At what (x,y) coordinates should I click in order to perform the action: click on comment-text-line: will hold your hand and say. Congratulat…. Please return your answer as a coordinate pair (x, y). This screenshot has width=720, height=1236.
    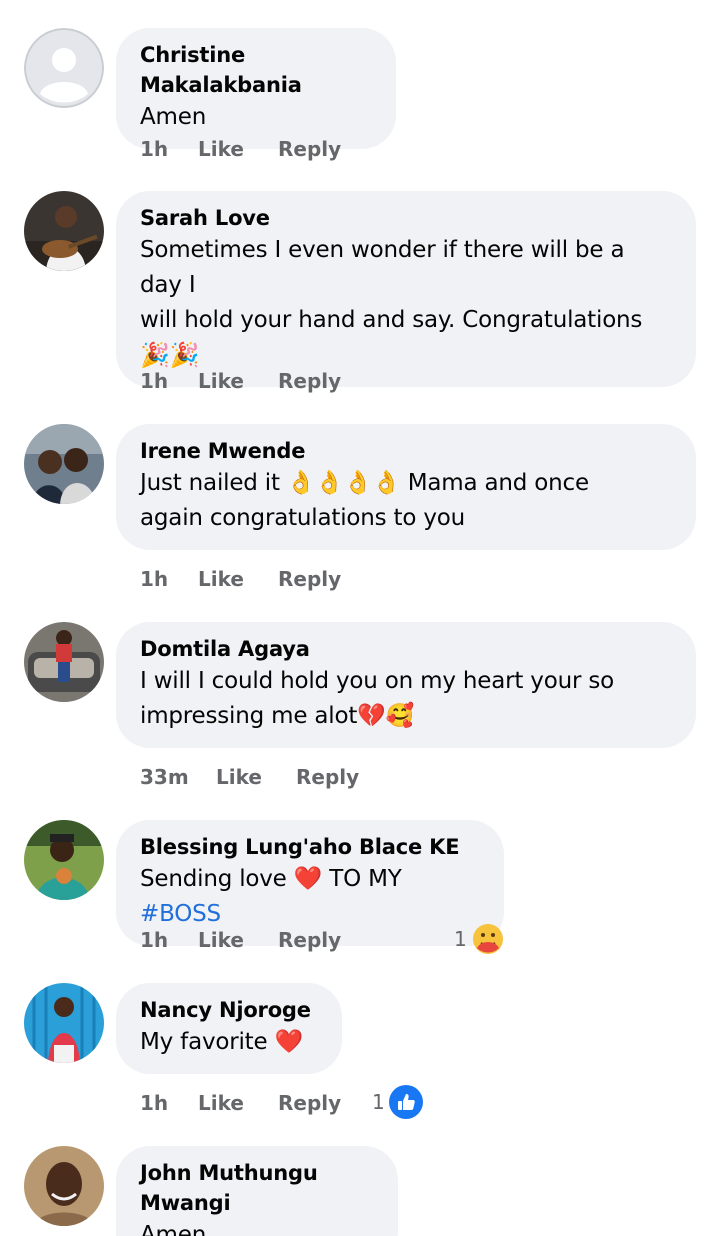
    Looking at the image, I should click on (391, 320).